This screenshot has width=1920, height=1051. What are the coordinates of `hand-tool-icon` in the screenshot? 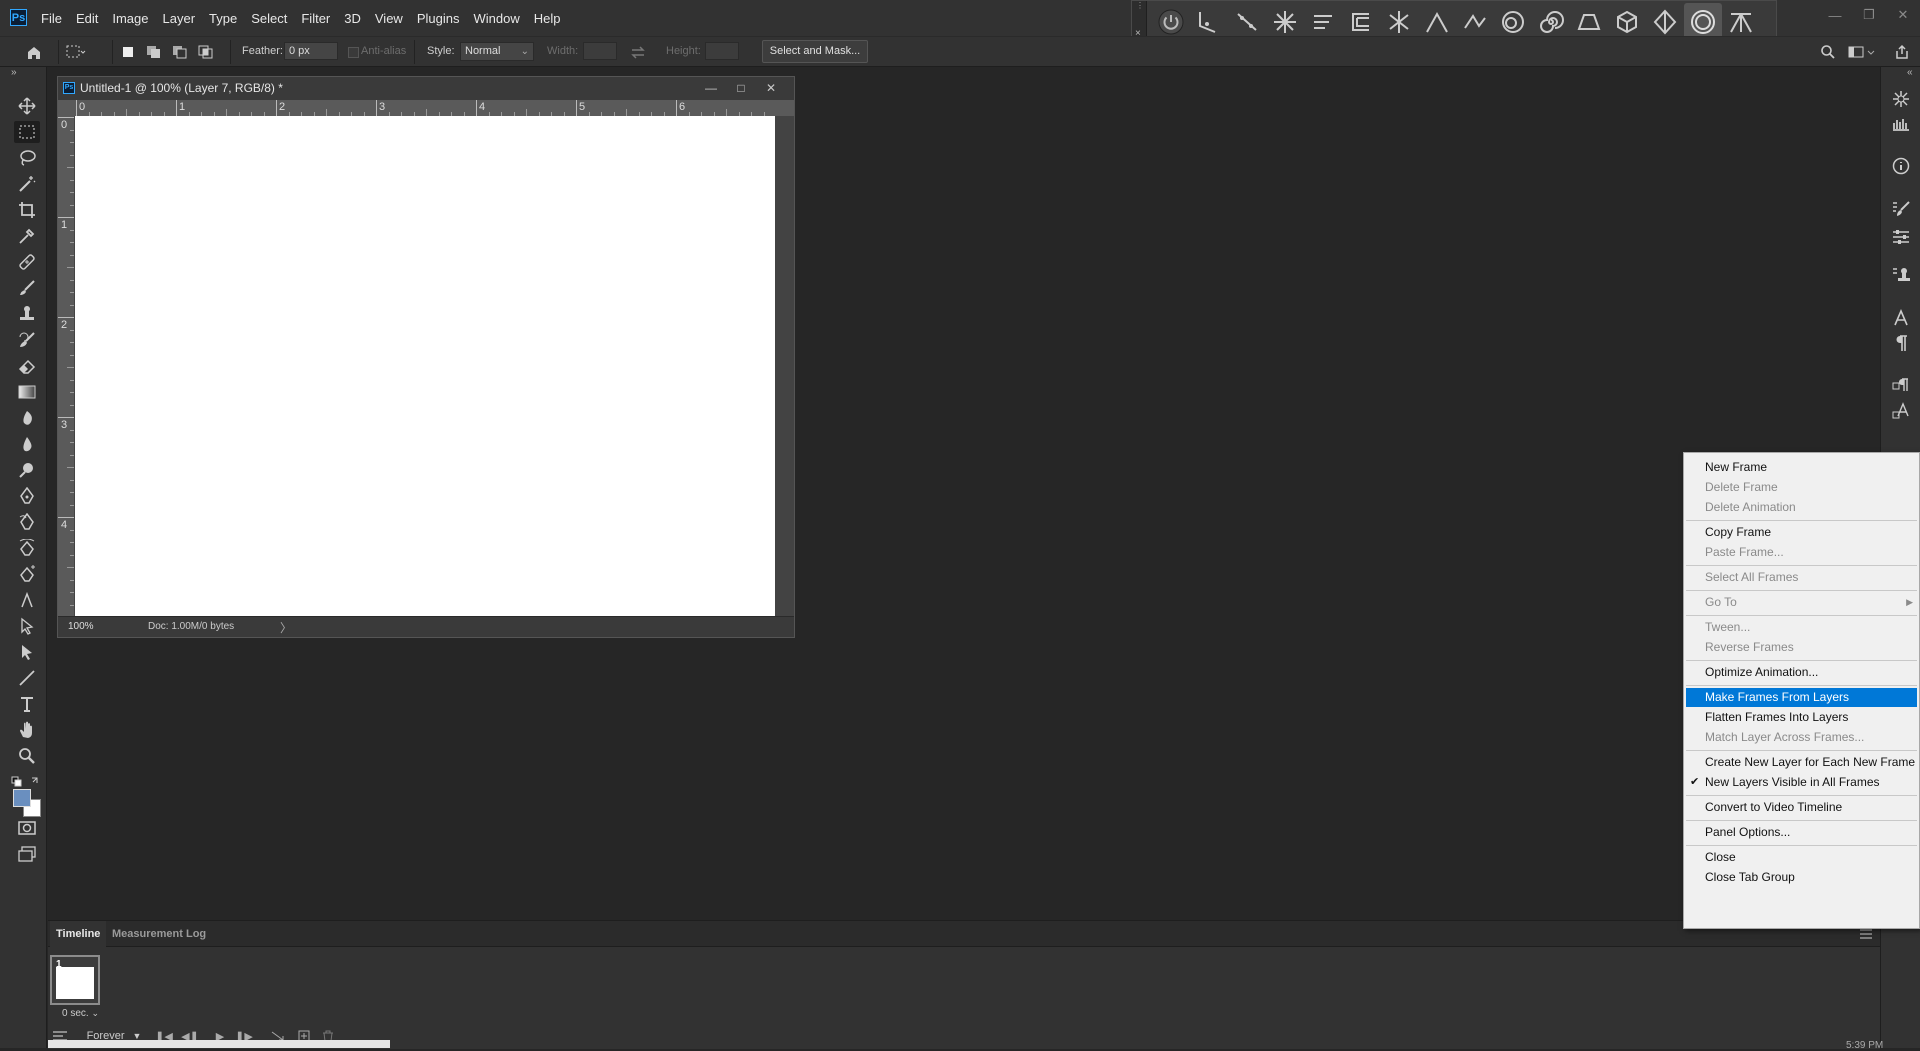 It's located at (27, 730).